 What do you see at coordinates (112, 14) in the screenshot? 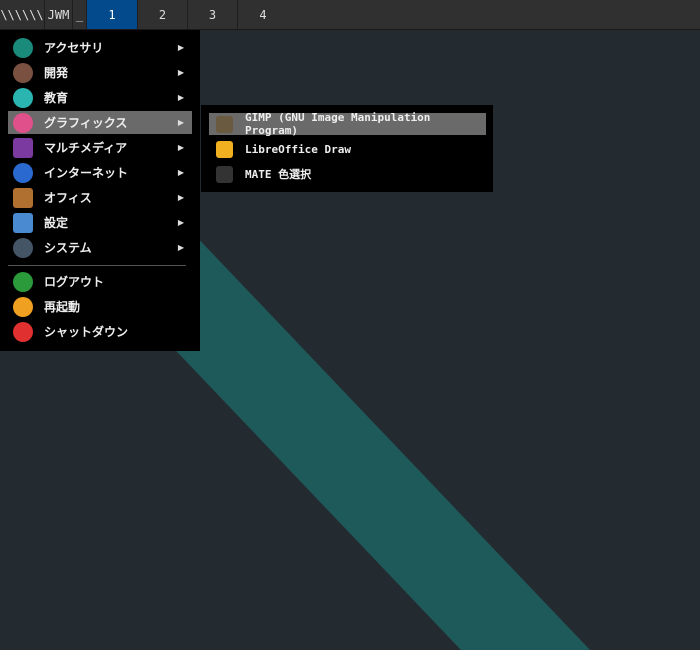
I see `workspace-1: 1` at bounding box center [112, 14].